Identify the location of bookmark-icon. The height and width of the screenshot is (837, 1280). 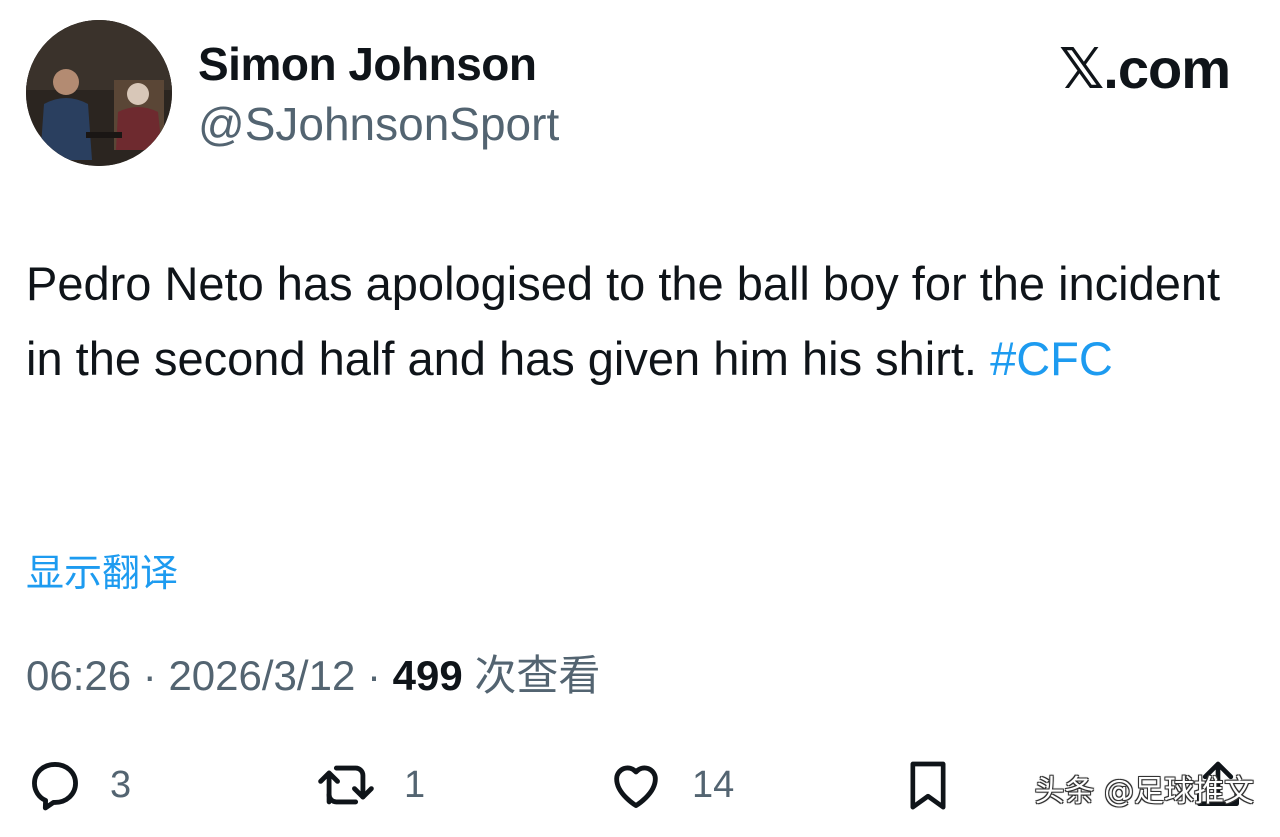
(928, 785).